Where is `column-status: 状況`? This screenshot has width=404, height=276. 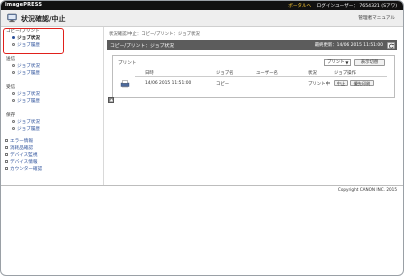
column-status: 状況 is located at coordinates (312, 73).